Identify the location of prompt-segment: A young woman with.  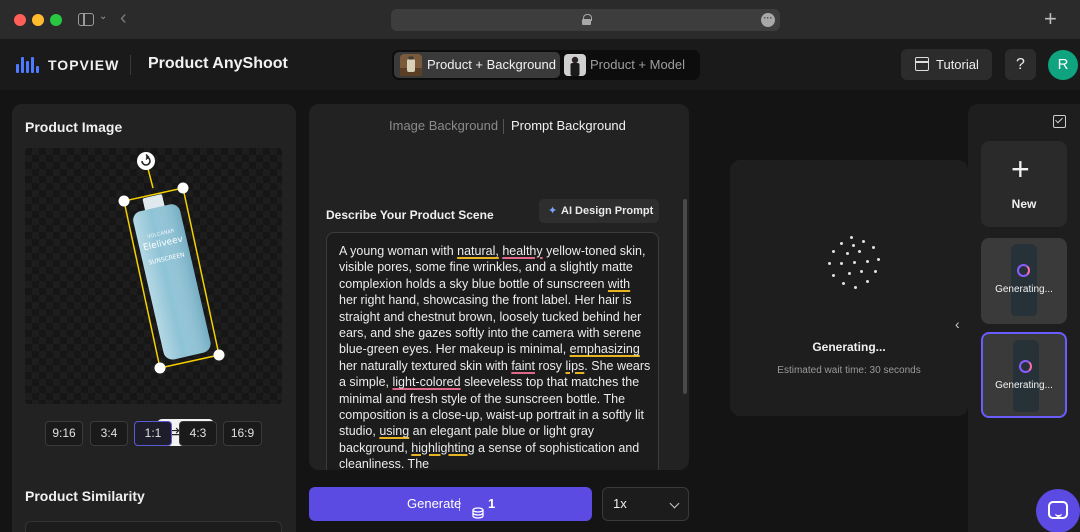
(398, 251).